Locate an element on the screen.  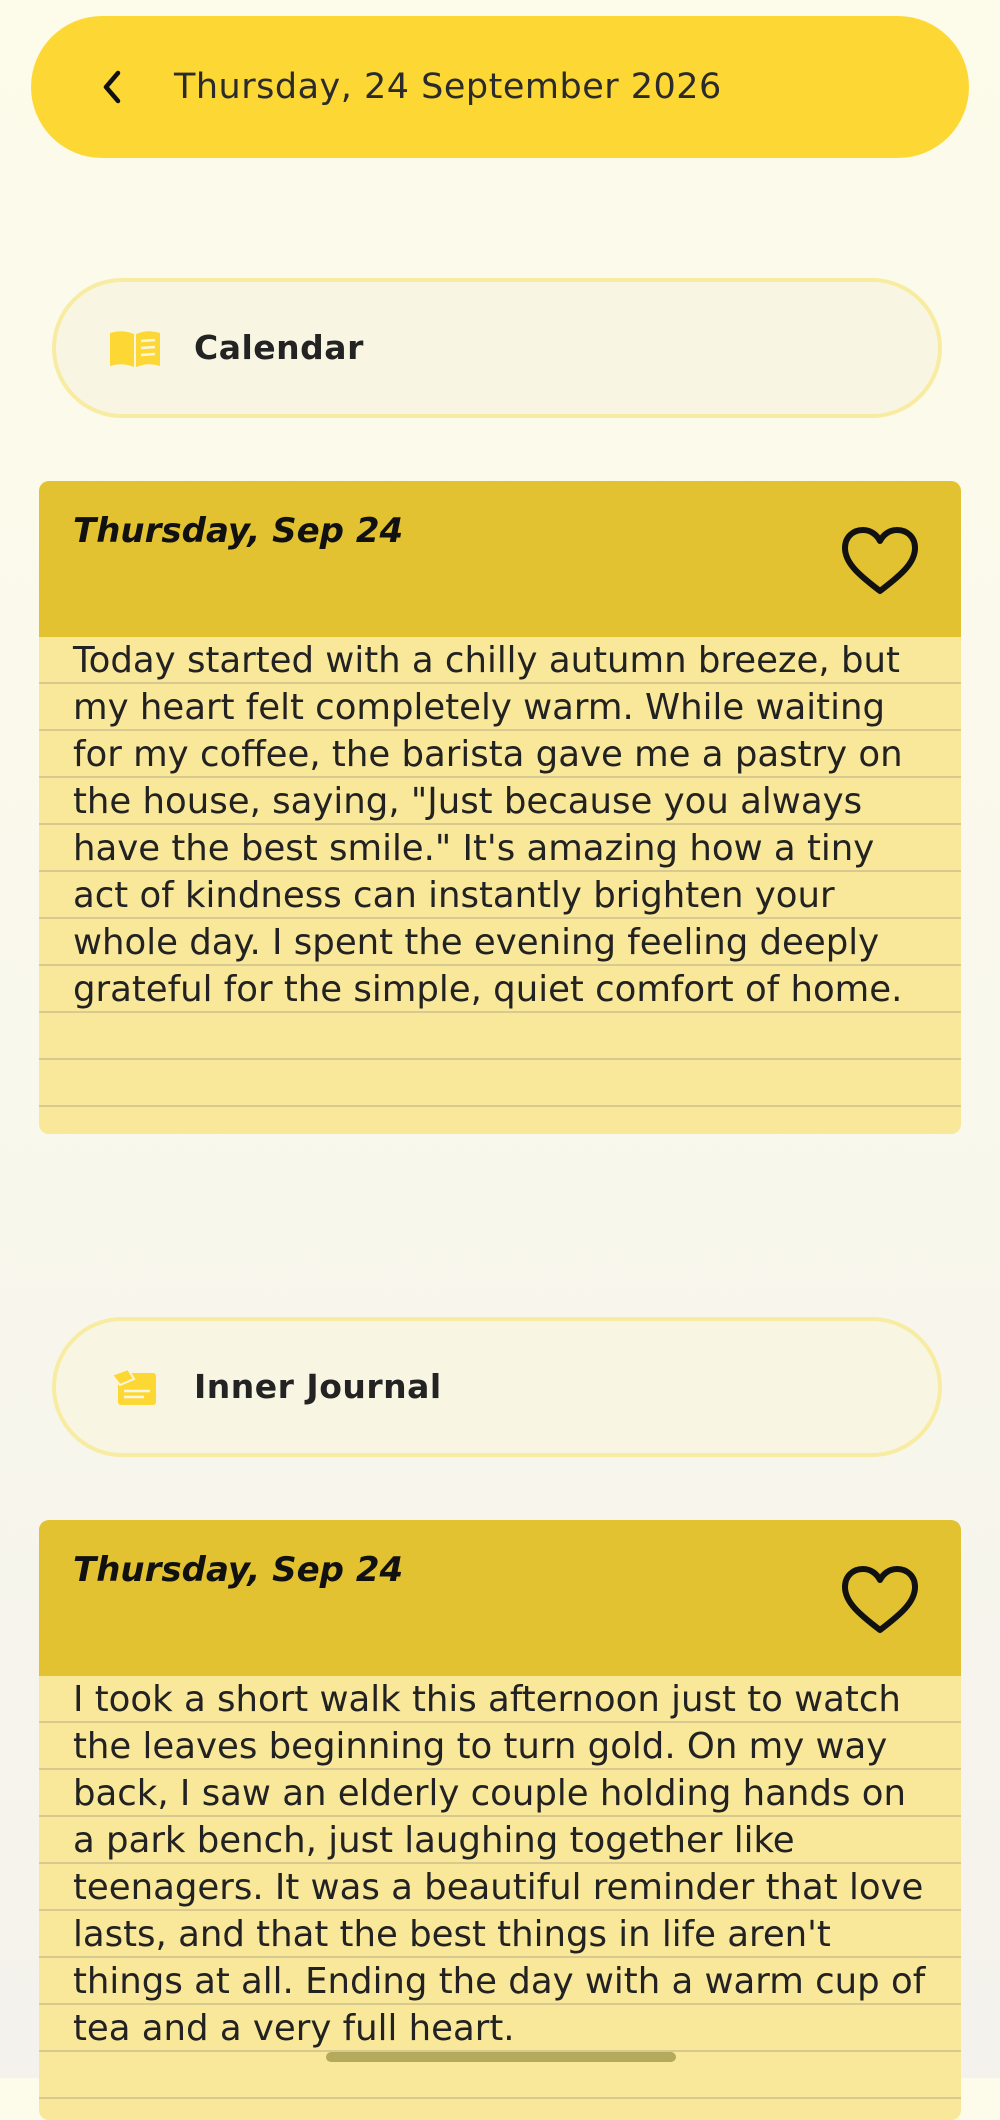
section-label: Inner Journal is located at coordinates (318, 1386).